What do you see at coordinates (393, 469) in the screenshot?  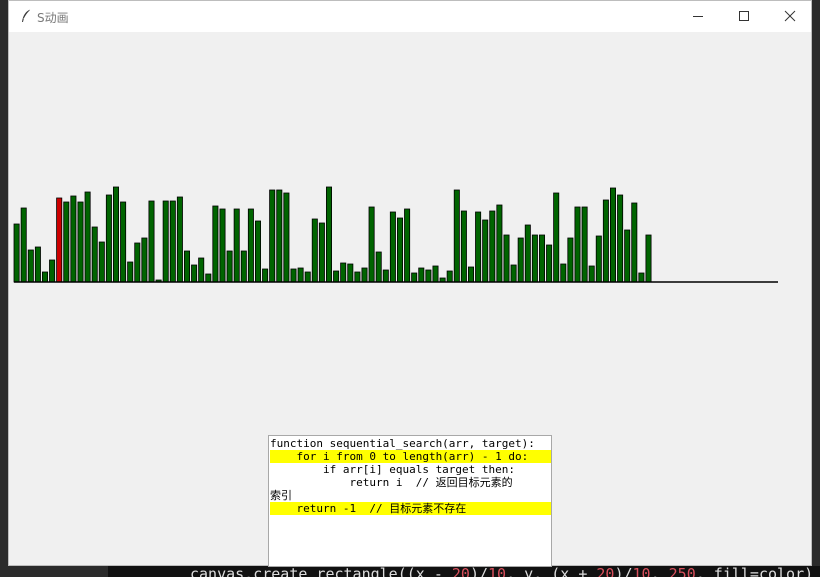 I see `code-line: if arr[i] equals target then:` at bounding box center [393, 469].